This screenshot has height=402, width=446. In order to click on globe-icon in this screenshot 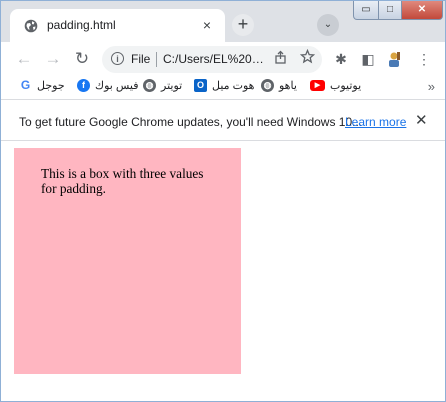, I will do `click(31, 26)`.